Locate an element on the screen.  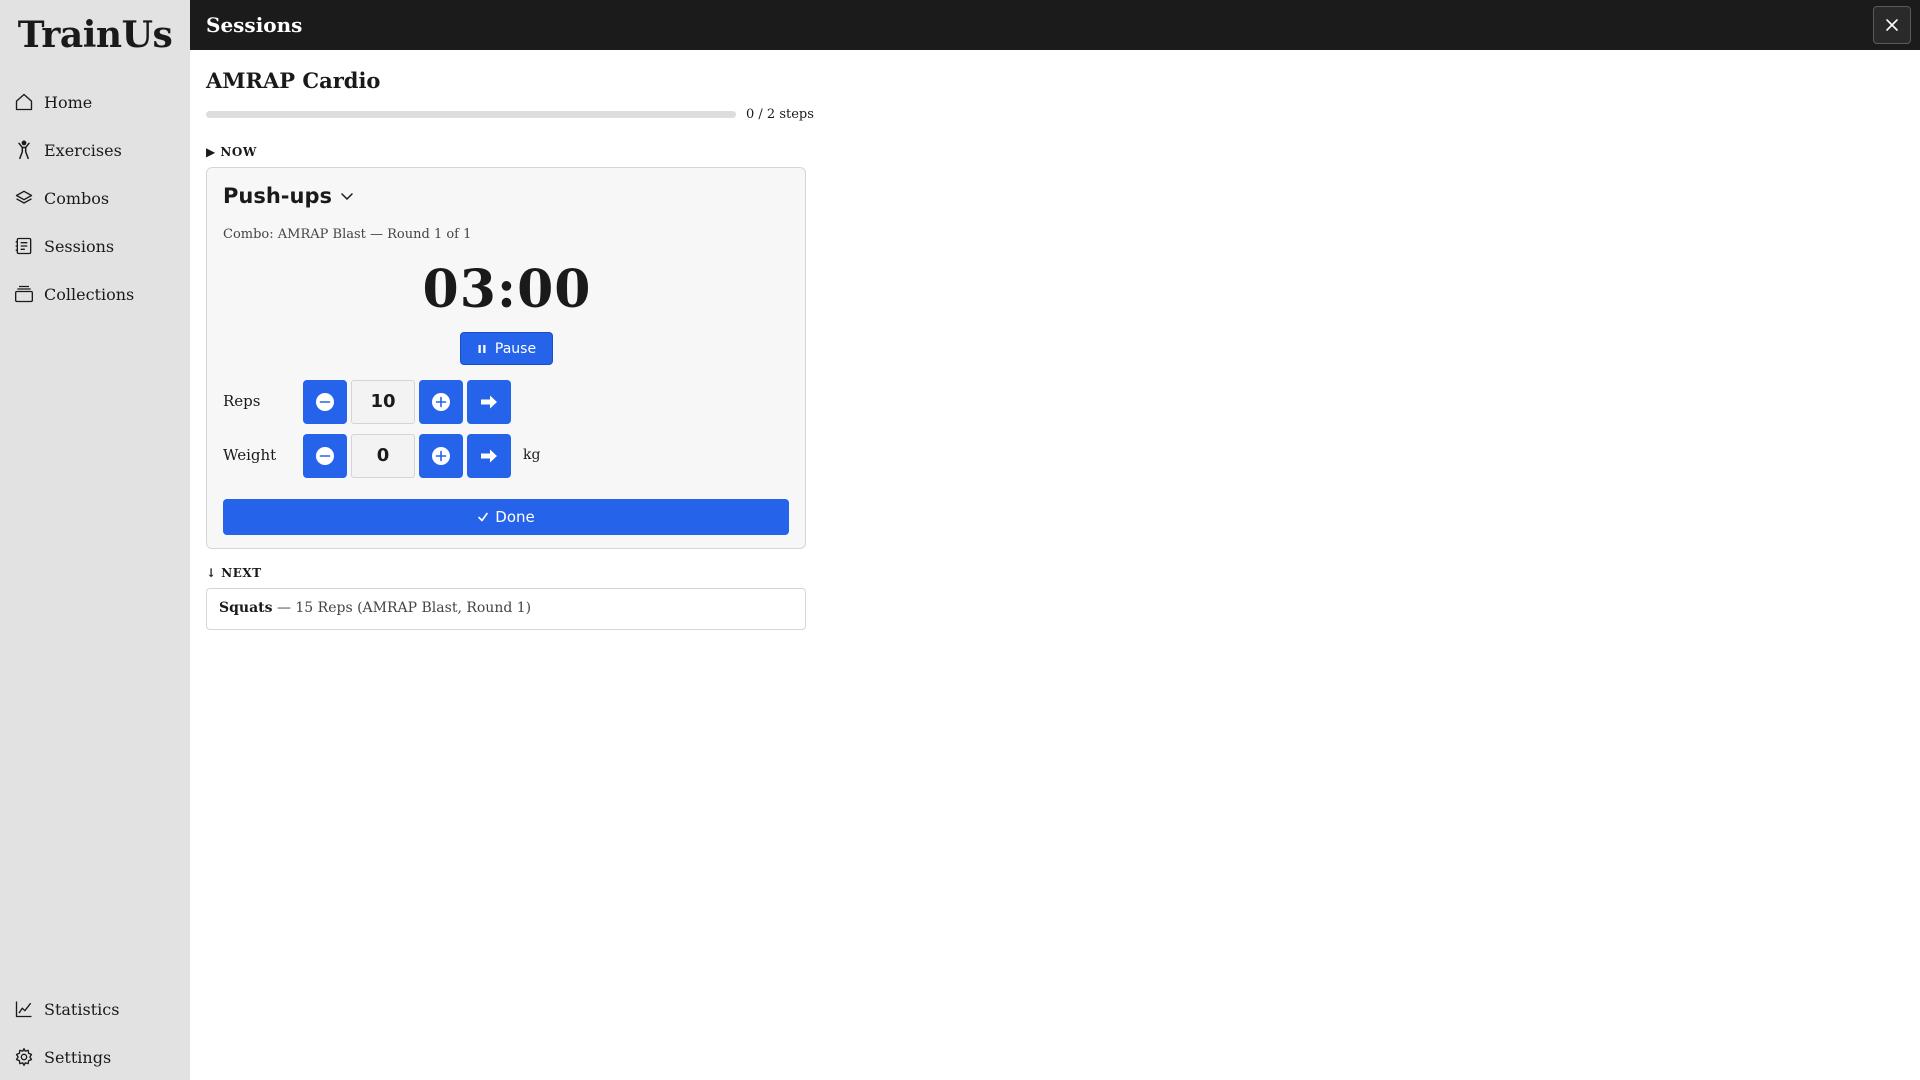
sidebar-item-collections: Collections is located at coordinates (95, 294).